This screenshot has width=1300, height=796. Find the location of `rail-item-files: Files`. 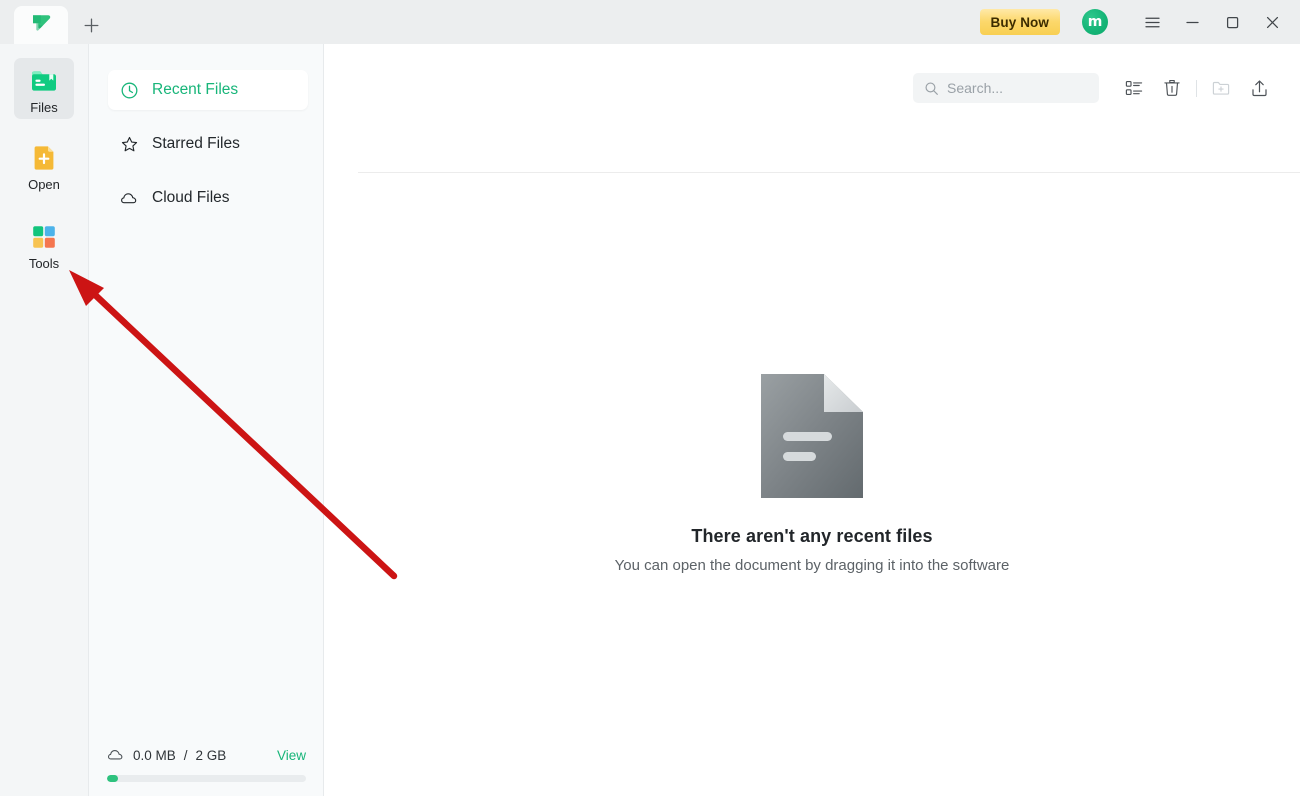

rail-item-files: Files is located at coordinates (44, 81).